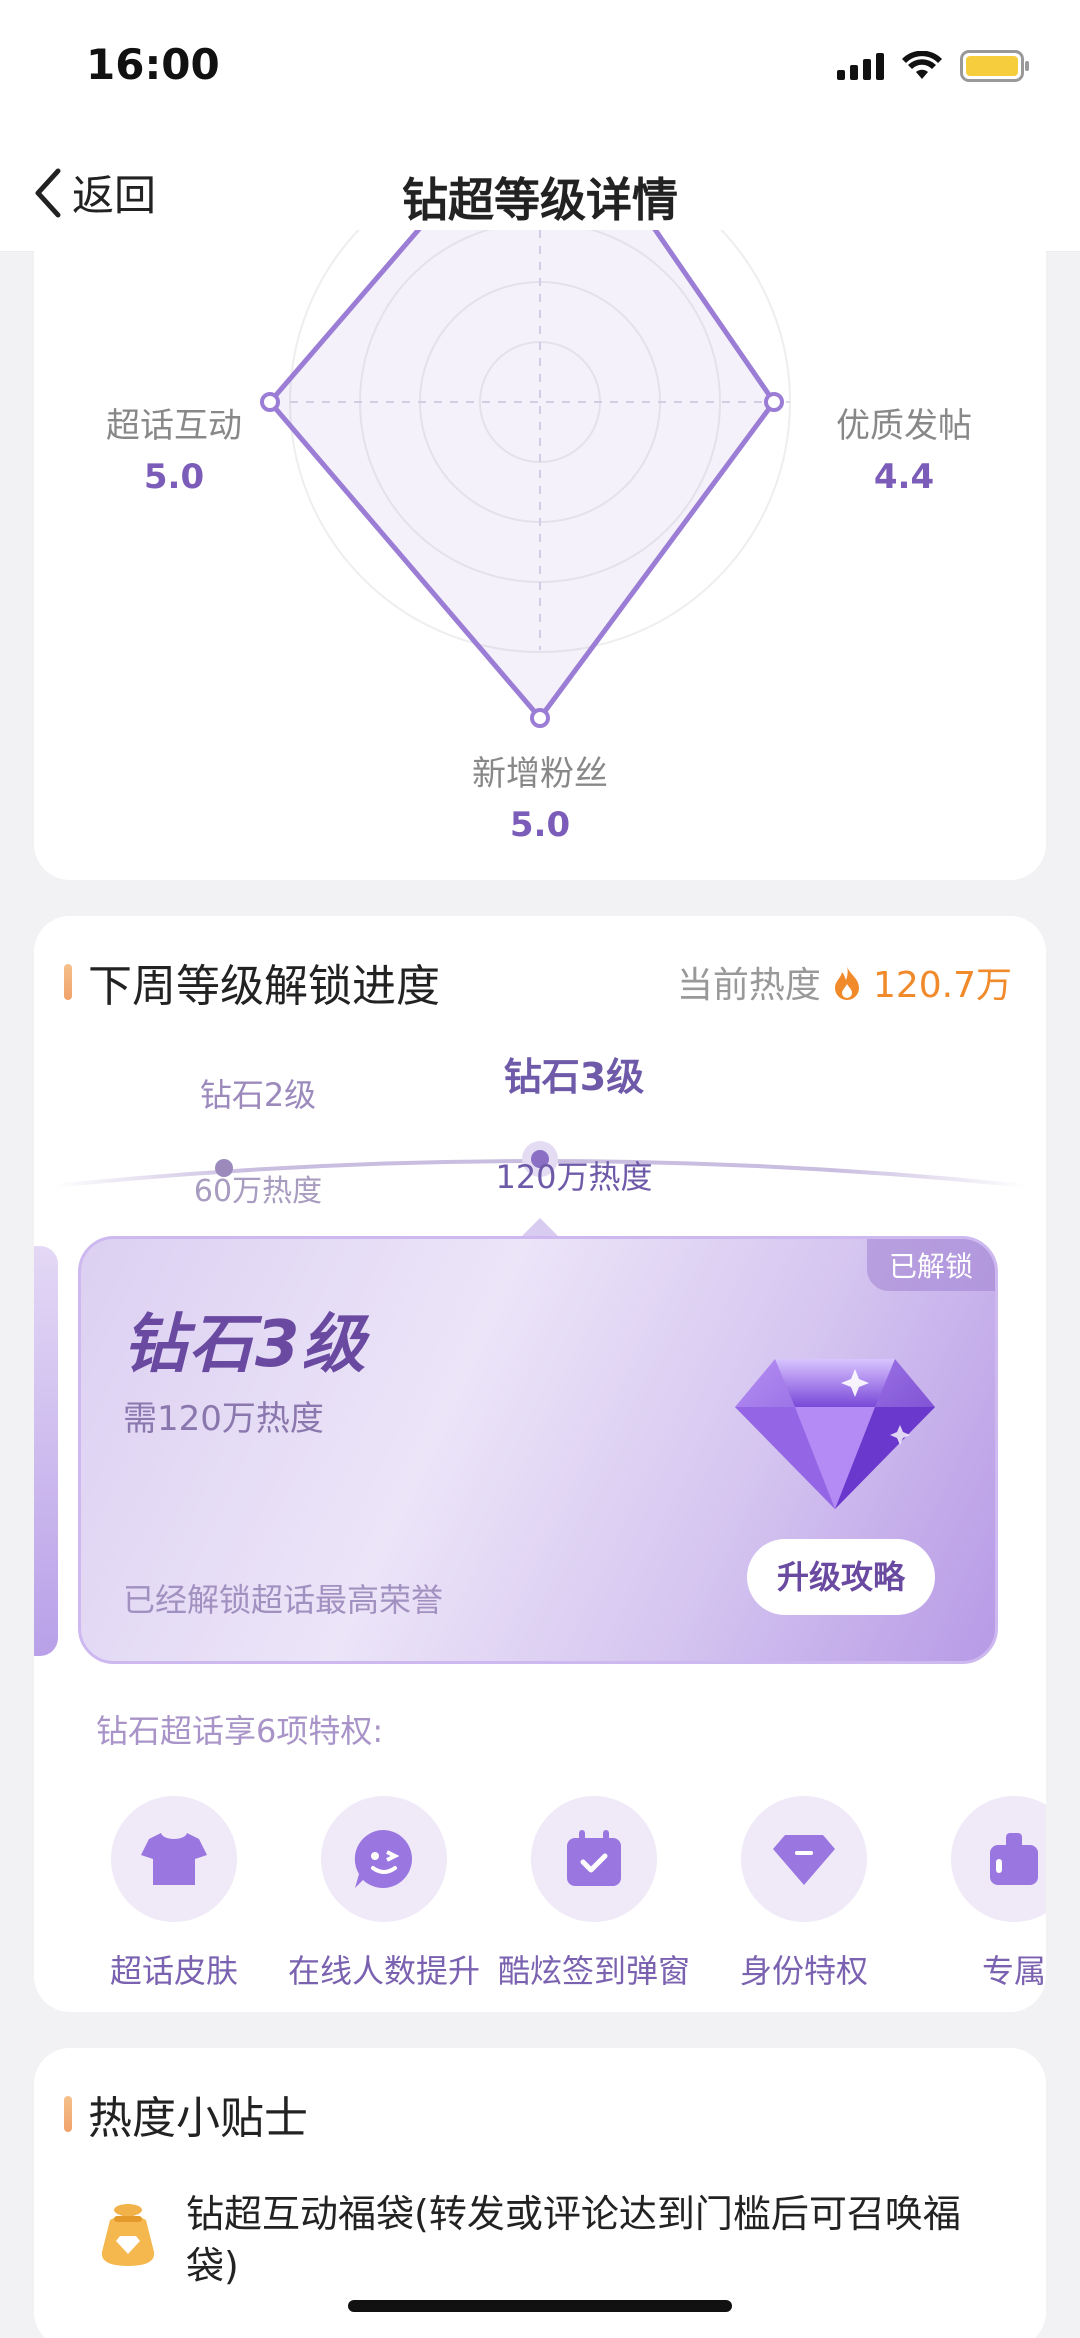 This screenshot has width=1080, height=2338. I want to click on axis-name: 优质发帖, so click(904, 426).